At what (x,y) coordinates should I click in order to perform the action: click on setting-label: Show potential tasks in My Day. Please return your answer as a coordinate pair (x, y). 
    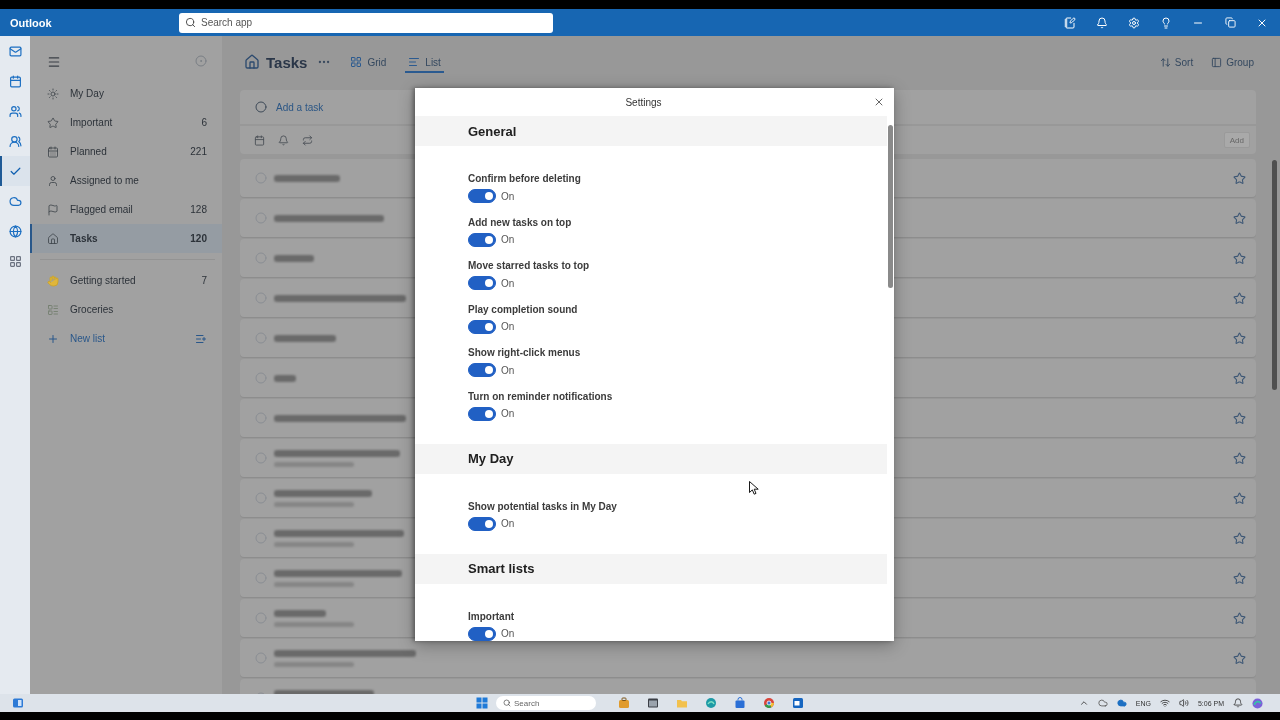
    Looking at the image, I should click on (542, 506).